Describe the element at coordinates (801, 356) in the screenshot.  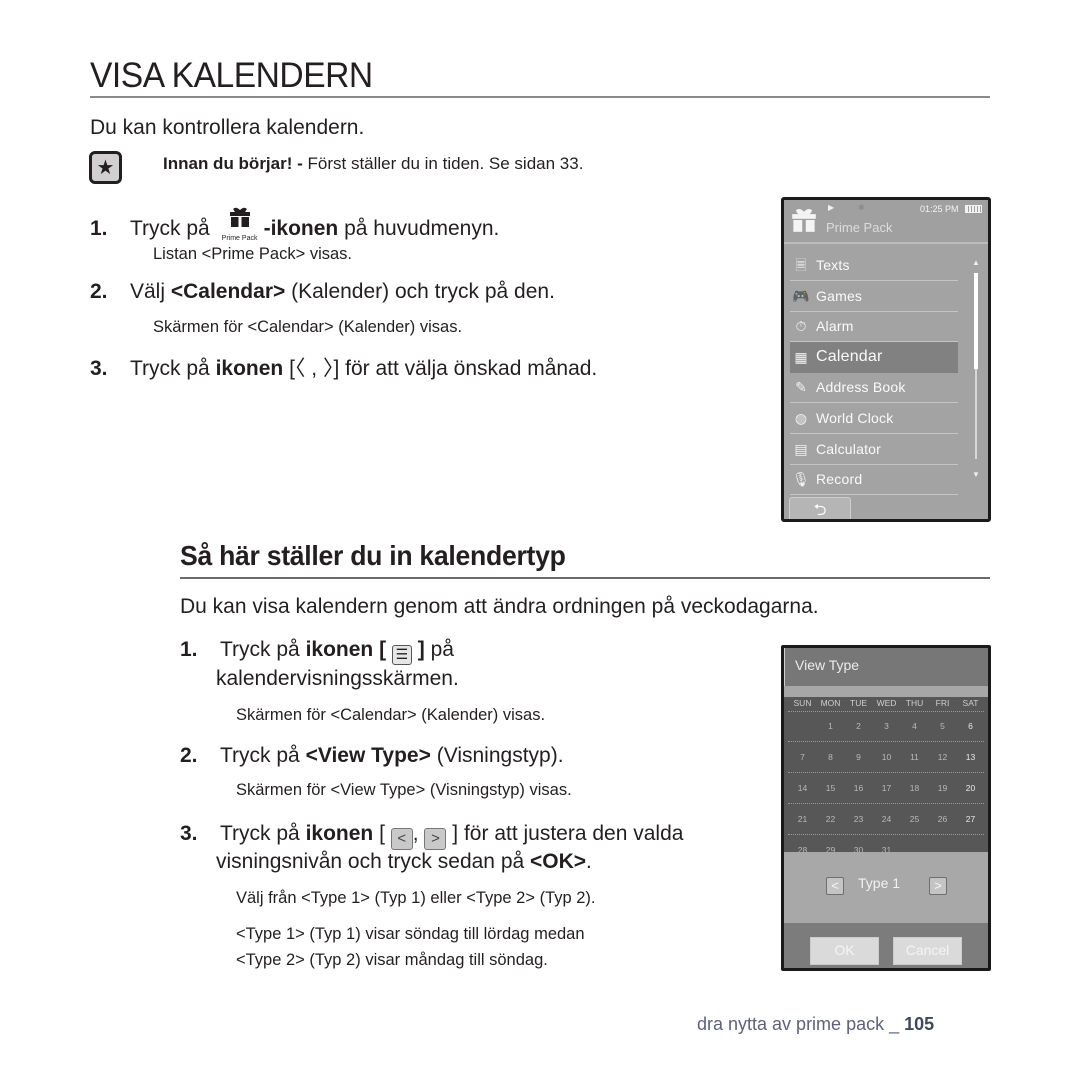
I see `calendar-icon: ▦` at that location.